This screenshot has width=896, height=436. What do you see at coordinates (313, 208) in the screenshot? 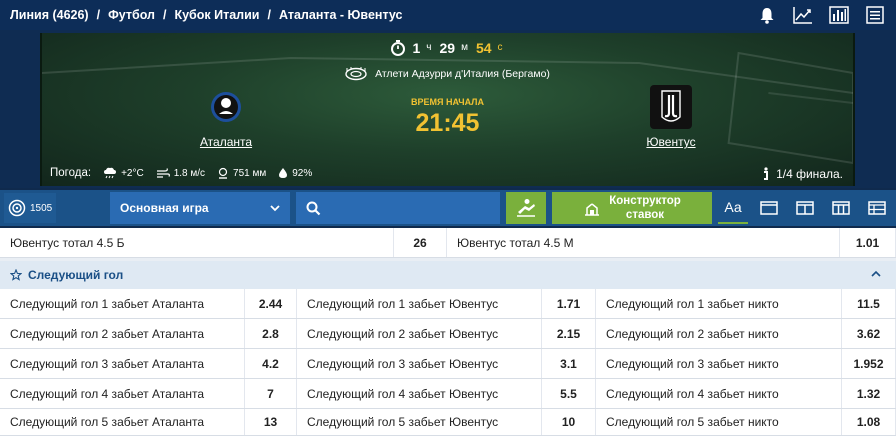
I see `search-icon` at bounding box center [313, 208].